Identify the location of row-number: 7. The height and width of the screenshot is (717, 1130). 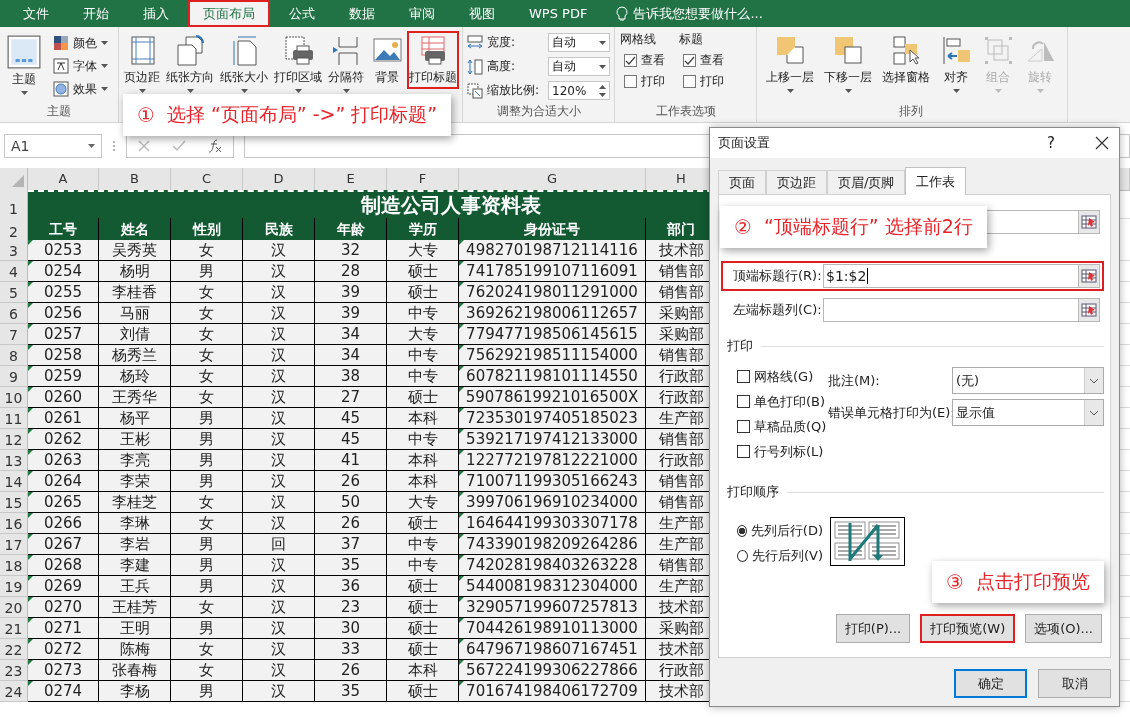
(14, 334).